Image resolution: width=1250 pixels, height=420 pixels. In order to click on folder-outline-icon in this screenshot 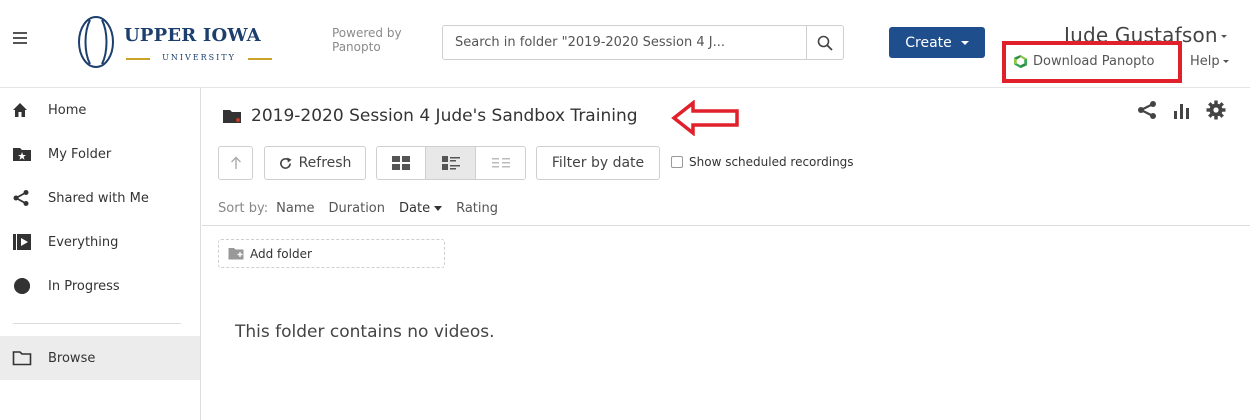, I will do `click(25, 358)`.